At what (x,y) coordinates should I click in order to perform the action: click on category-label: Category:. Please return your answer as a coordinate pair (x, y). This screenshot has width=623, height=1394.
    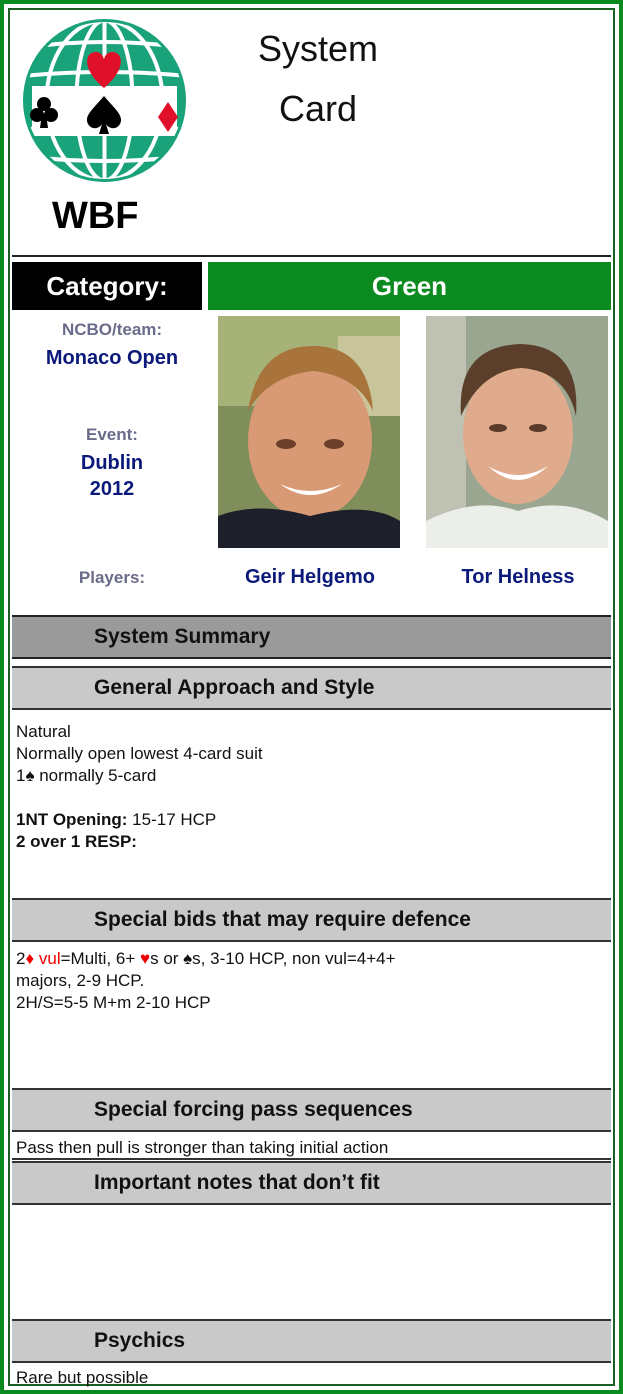
    Looking at the image, I should click on (107, 286).